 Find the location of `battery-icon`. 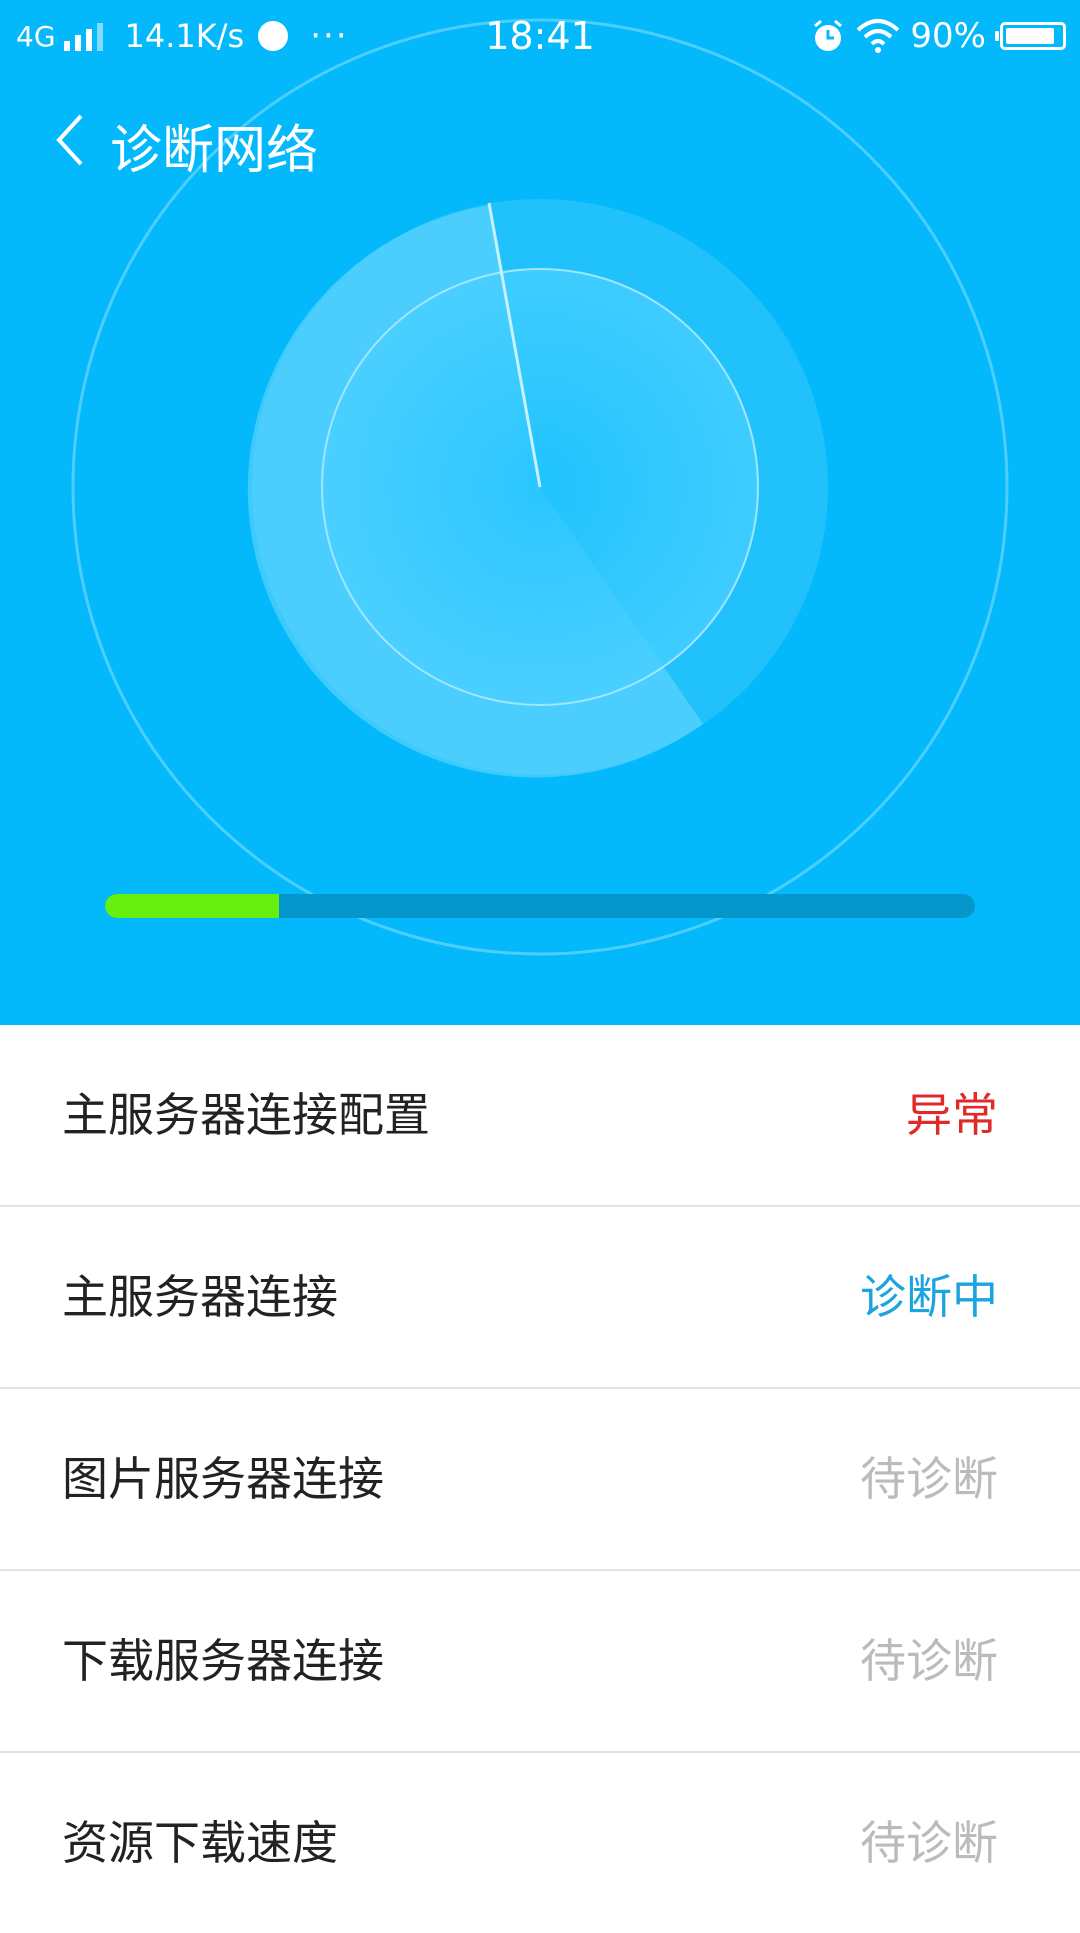

battery-icon is located at coordinates (1030, 36).